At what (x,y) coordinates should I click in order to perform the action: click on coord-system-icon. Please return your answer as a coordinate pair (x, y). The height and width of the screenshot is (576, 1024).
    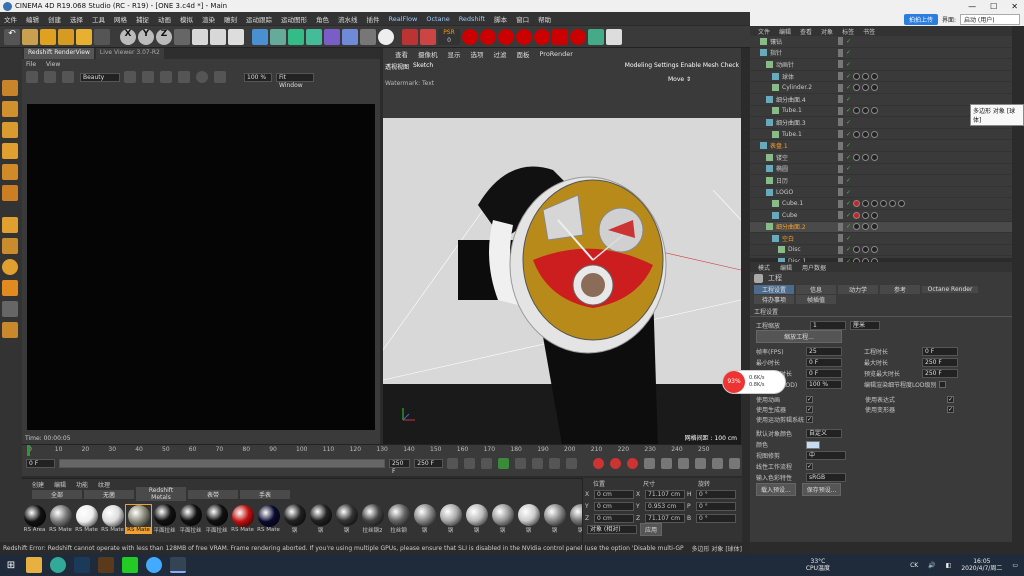
    Looking at the image, I should click on (182, 36).